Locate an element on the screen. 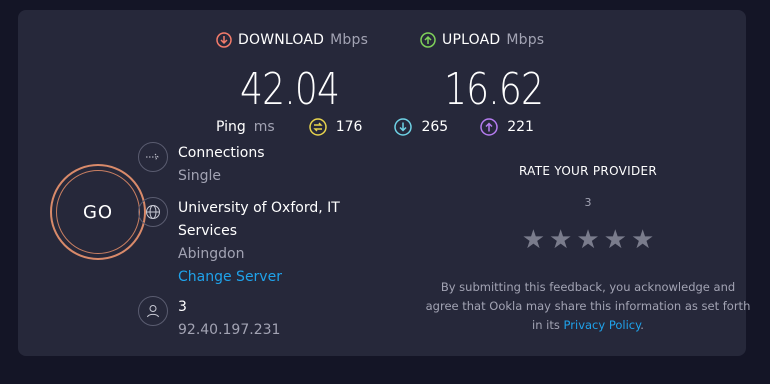 Image resolution: width=770 pixels, height=384 pixels. upload-arrow-icon is located at coordinates (428, 40).